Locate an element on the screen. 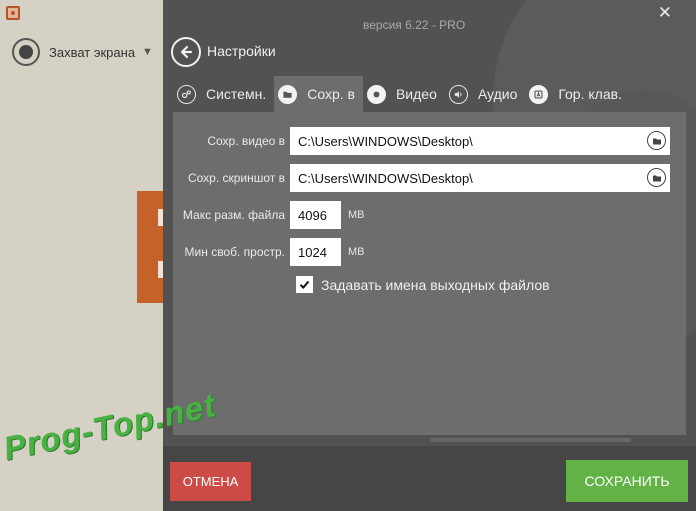  min-free-space-row: Мин своб. простр. 1024 MB is located at coordinates (269, 252).